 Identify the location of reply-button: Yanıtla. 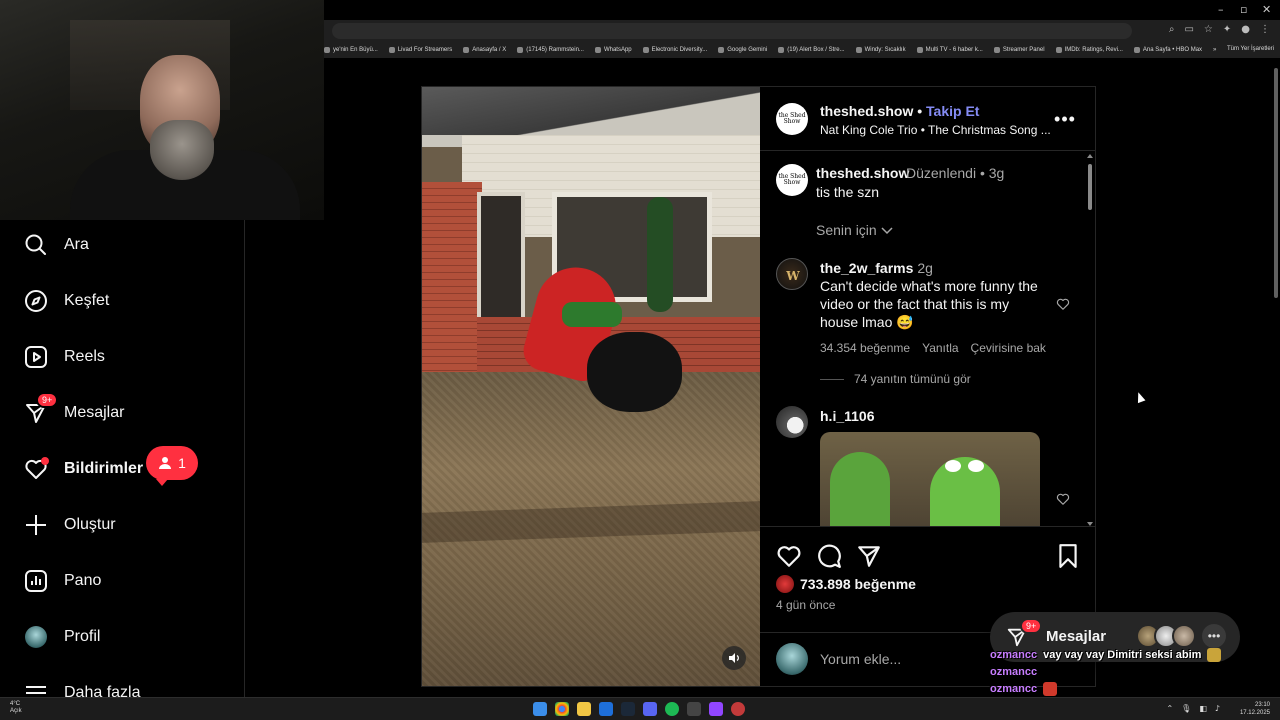
(940, 348).